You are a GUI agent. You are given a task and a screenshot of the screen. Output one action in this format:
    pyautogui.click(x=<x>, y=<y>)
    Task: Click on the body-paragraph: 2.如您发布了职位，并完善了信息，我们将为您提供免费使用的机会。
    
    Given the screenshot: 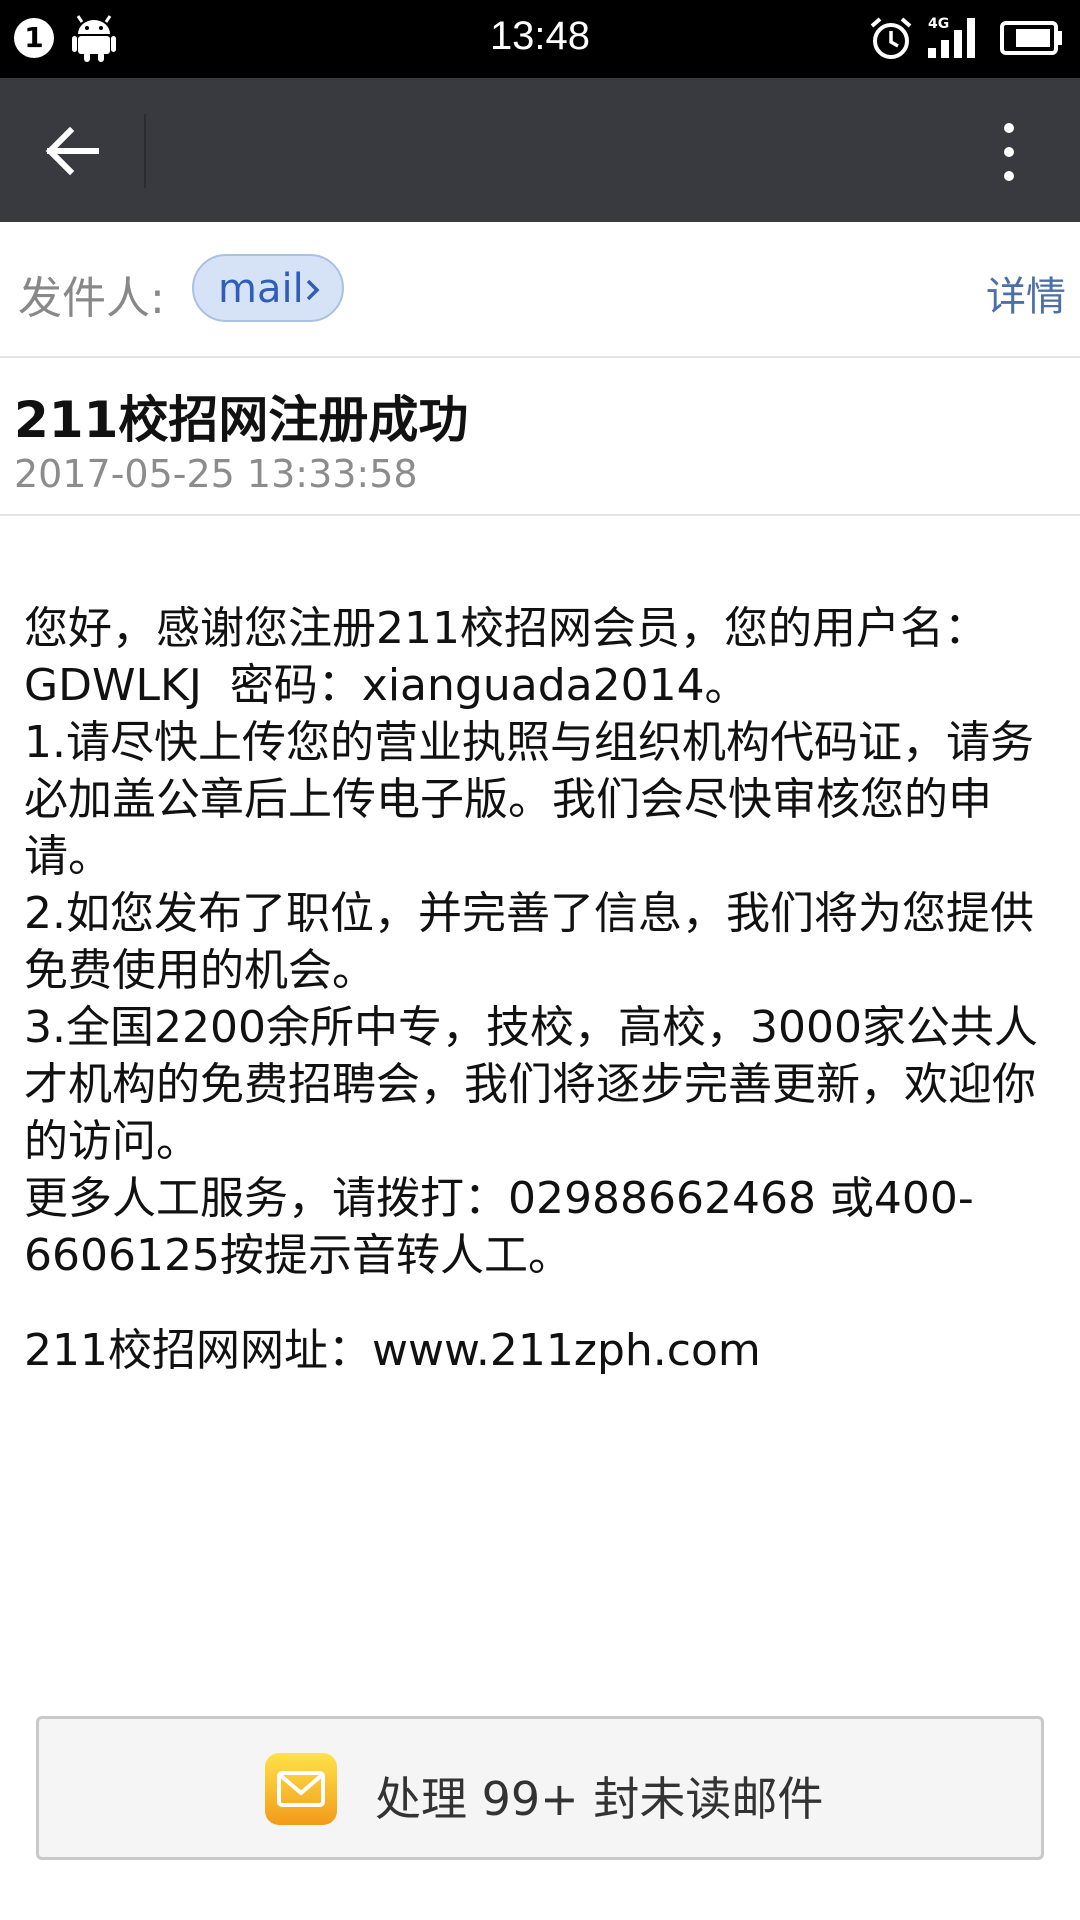 What is the action you would take?
    pyautogui.click(x=529, y=942)
    